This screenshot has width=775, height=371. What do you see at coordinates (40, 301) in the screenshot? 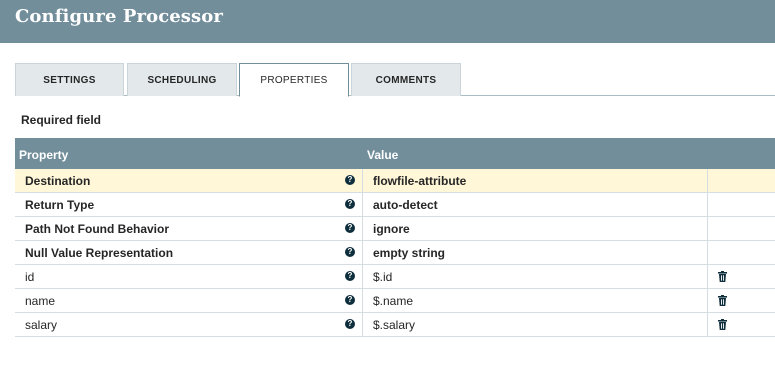
I see `property-name: name` at bounding box center [40, 301].